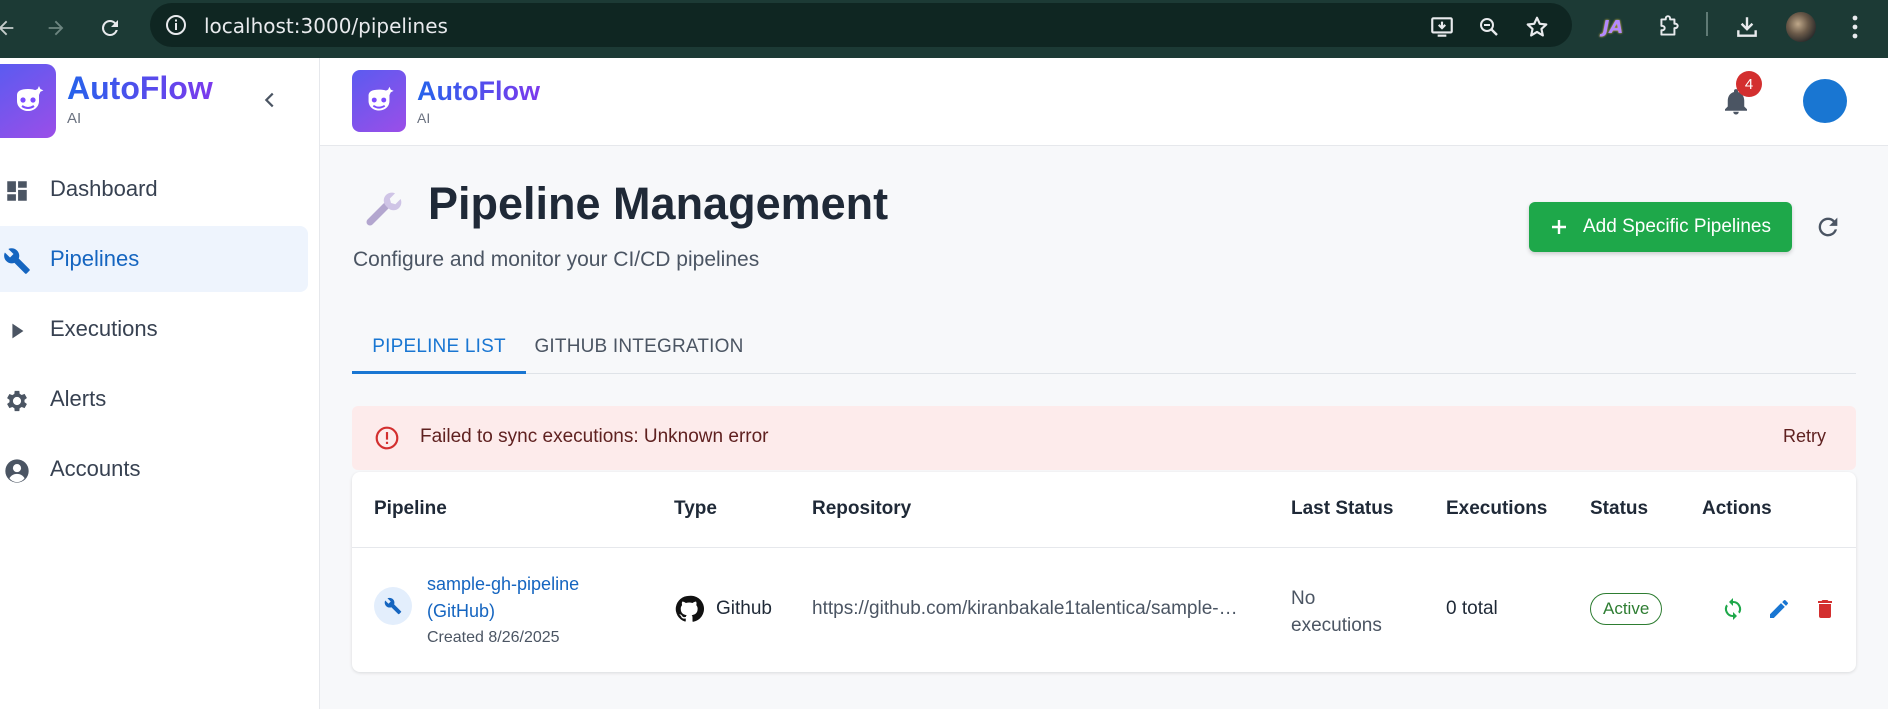 The height and width of the screenshot is (709, 1888). Describe the element at coordinates (104, 188) in the screenshot. I see `sidebar-item-label: Dashboard` at that location.